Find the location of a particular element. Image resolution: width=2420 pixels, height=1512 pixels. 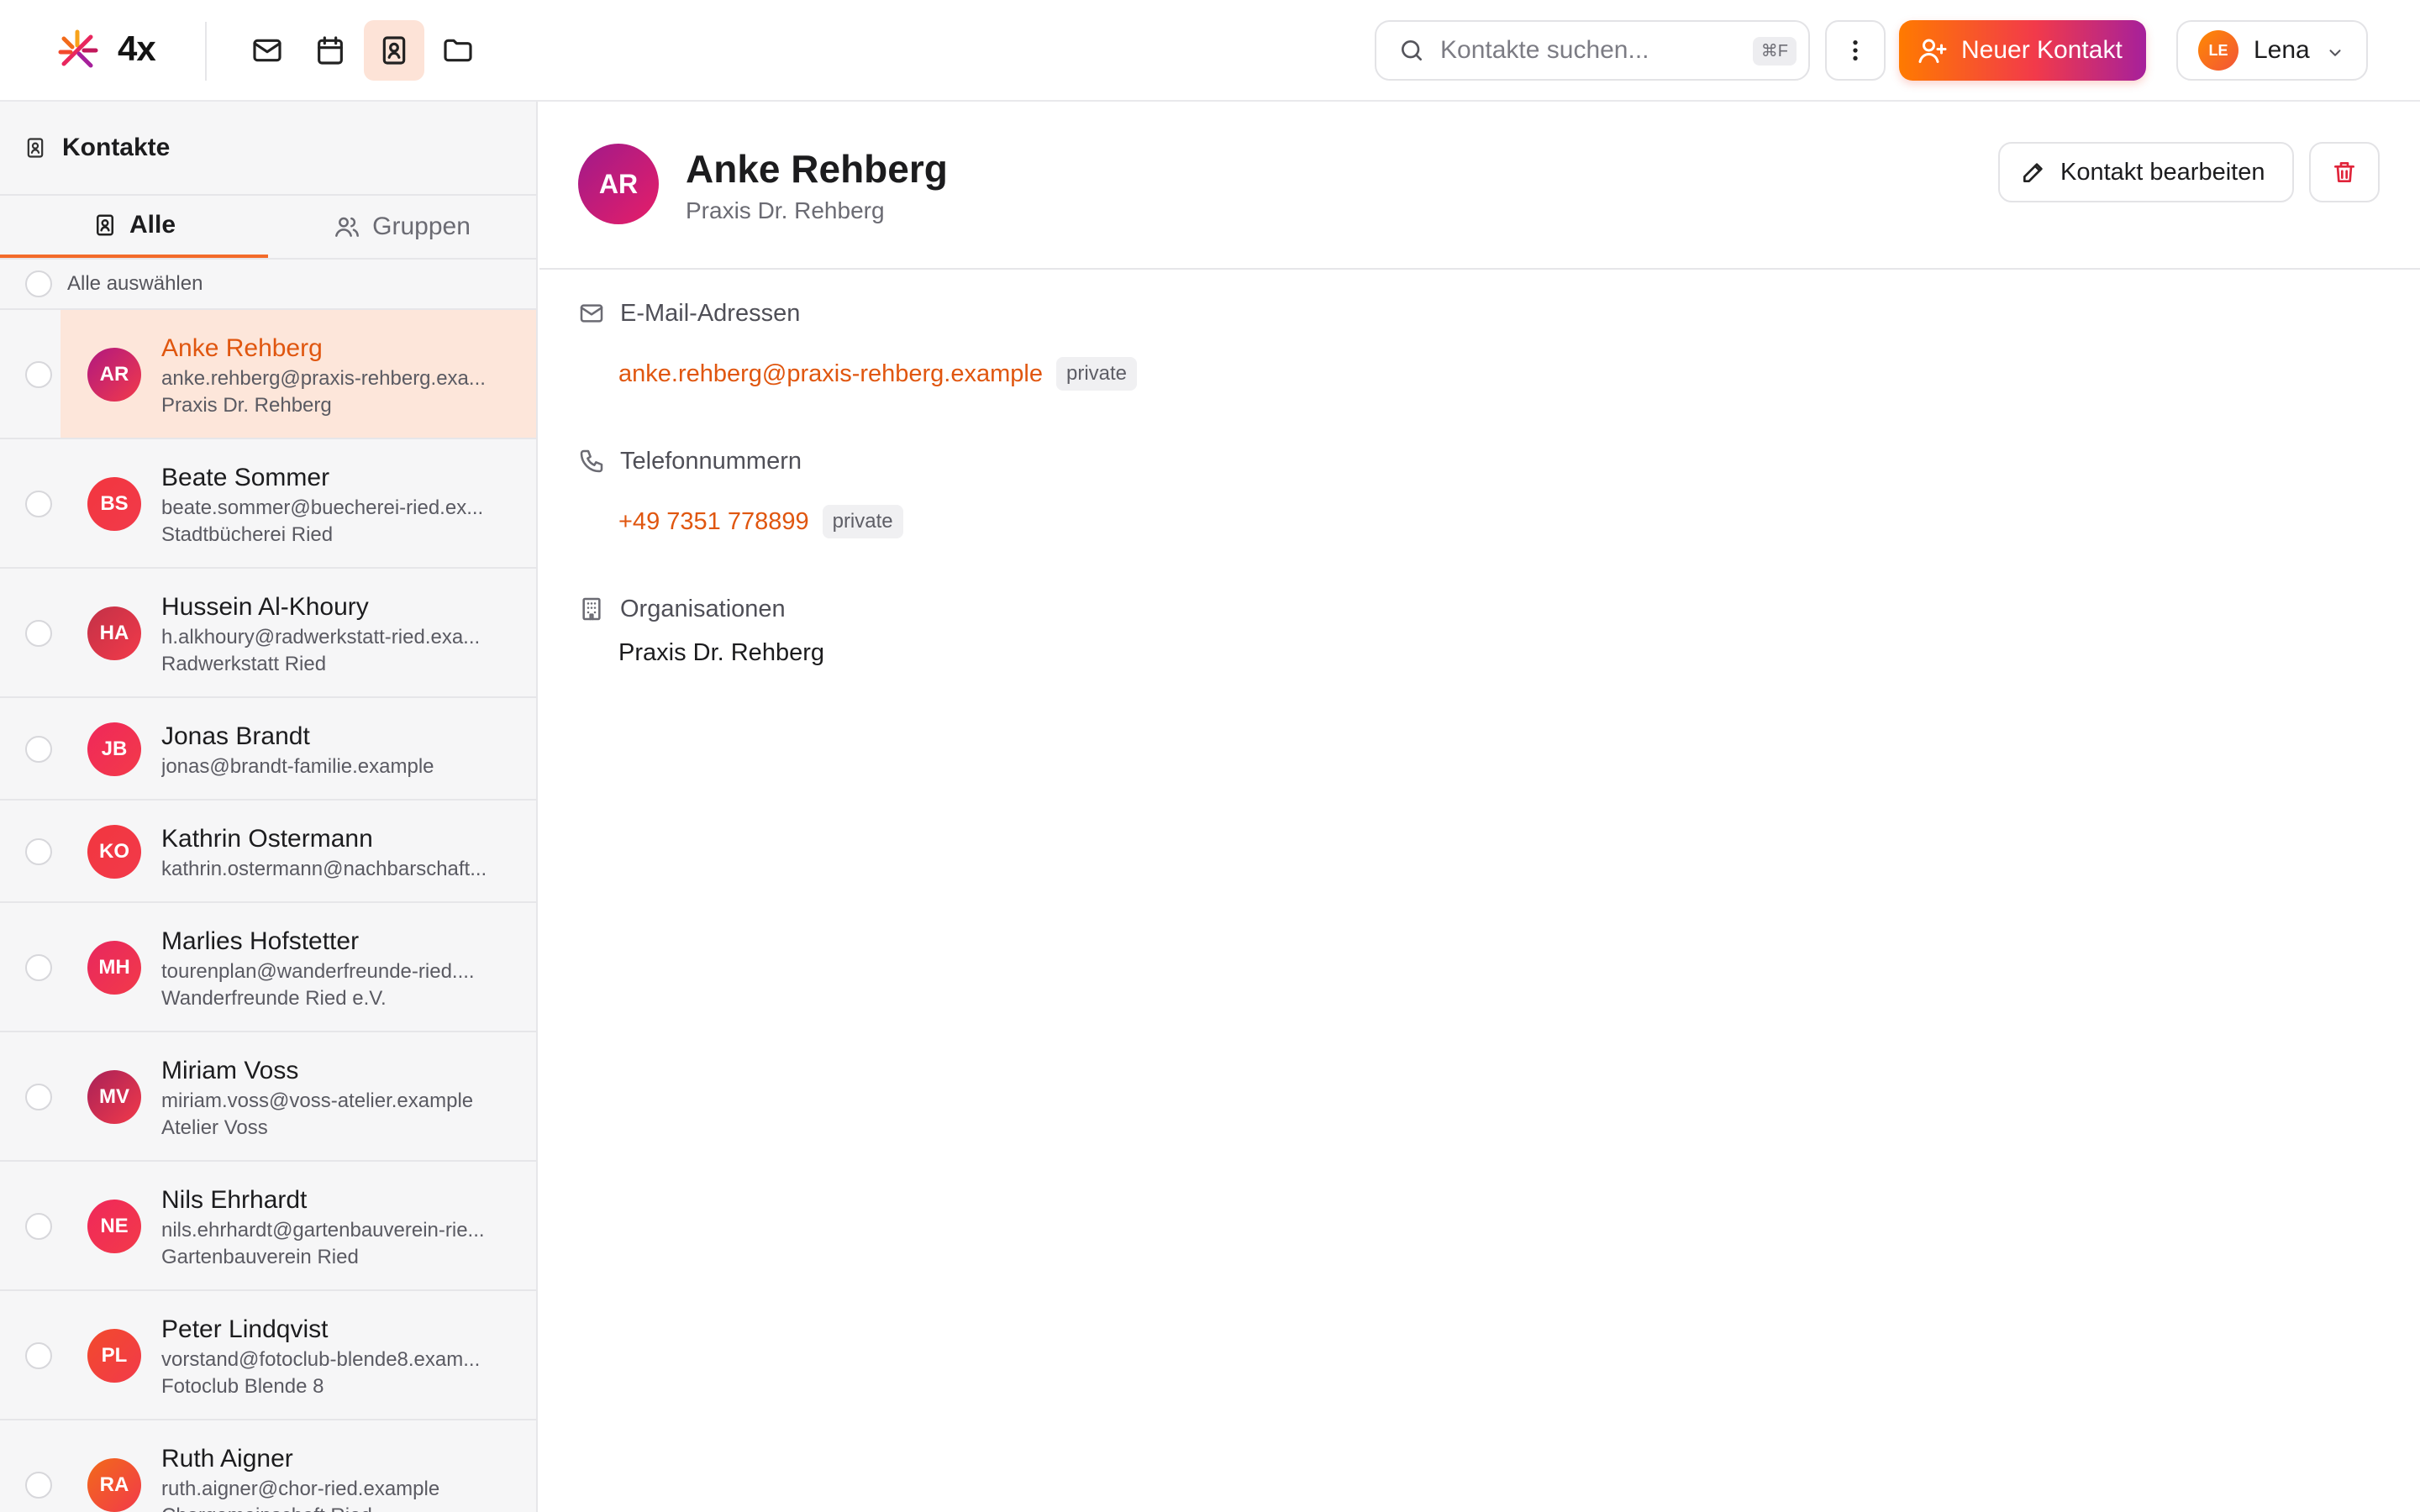

organization-section: Organisationen is located at coordinates (682, 609).